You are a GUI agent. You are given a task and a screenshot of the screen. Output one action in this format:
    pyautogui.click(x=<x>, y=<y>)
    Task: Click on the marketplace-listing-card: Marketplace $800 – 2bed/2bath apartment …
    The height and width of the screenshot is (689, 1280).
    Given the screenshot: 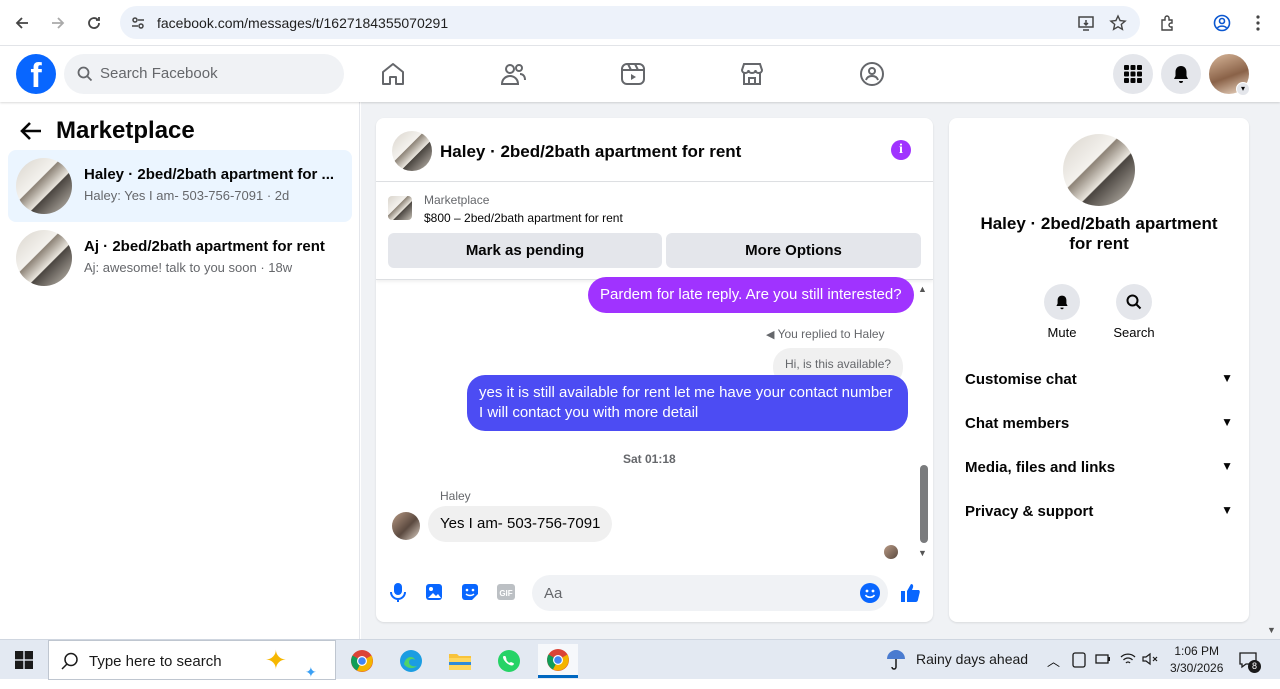 What is the action you would take?
    pyautogui.click(x=654, y=231)
    